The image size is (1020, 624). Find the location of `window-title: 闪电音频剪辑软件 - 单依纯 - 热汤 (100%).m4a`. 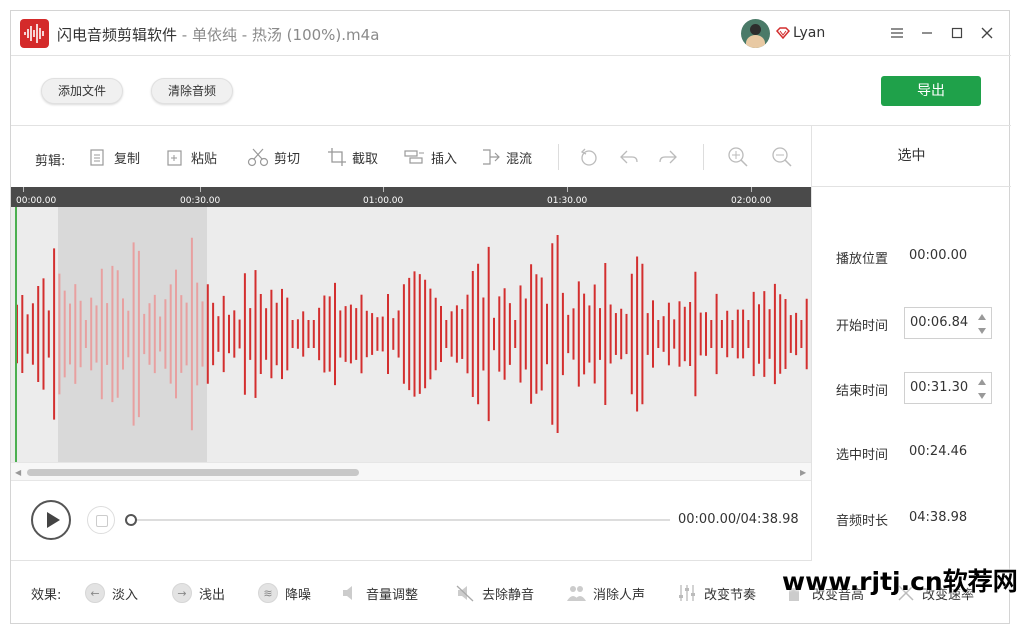

window-title: 闪电音频剪辑软件 - 单依纯 - 热汤 (100%).m4a is located at coordinates (218, 34).